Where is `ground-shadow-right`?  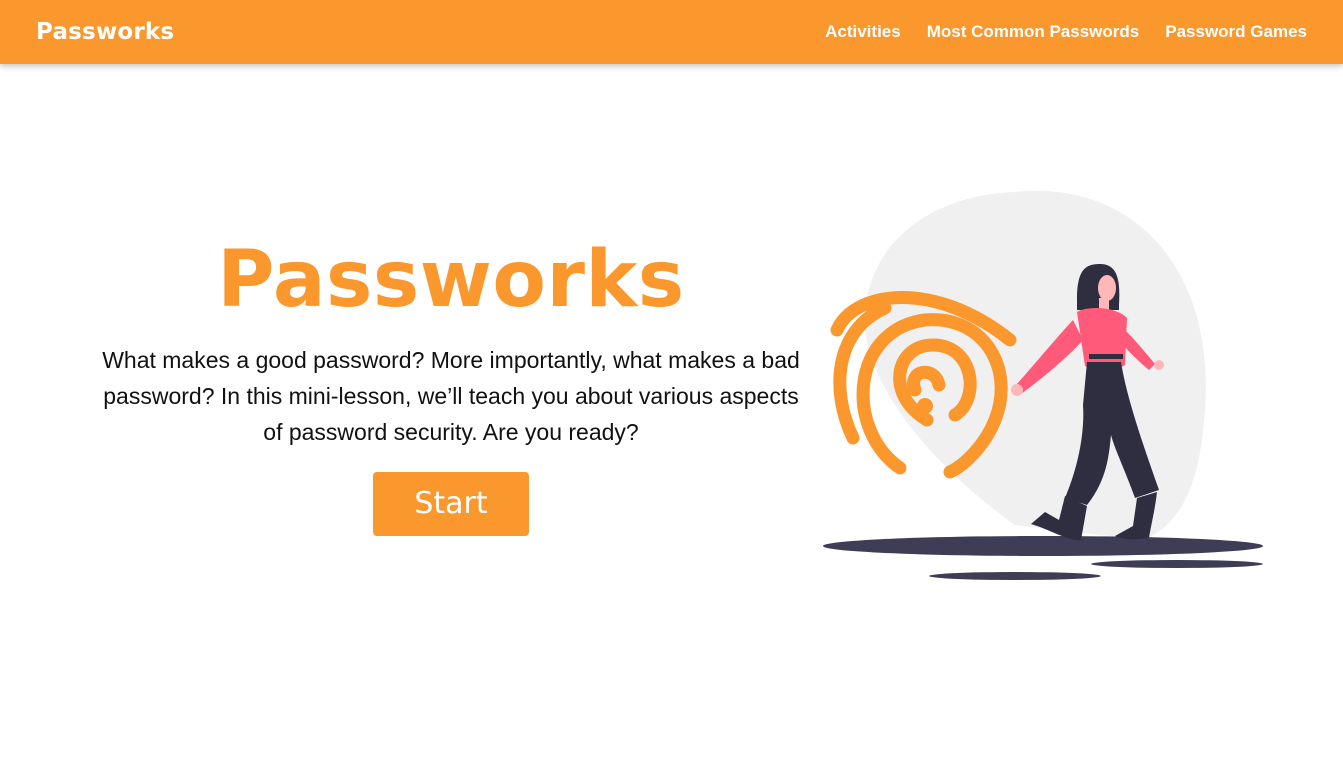 ground-shadow-right is located at coordinates (1177, 564).